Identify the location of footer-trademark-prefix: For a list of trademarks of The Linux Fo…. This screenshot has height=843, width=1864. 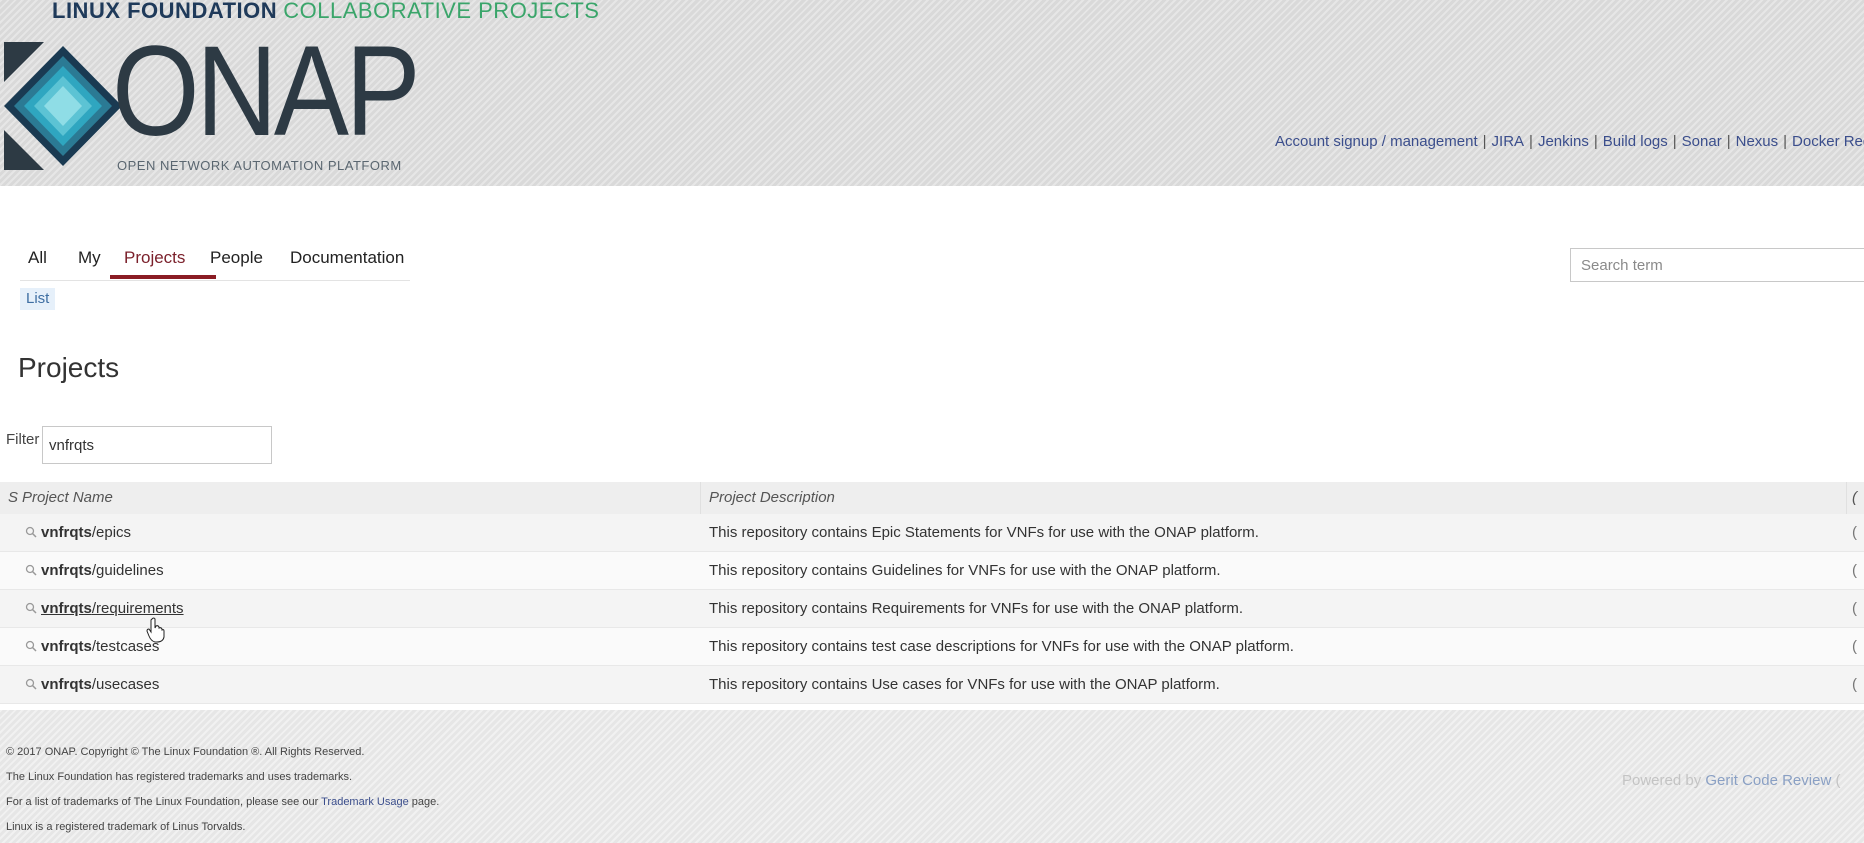
(164, 802).